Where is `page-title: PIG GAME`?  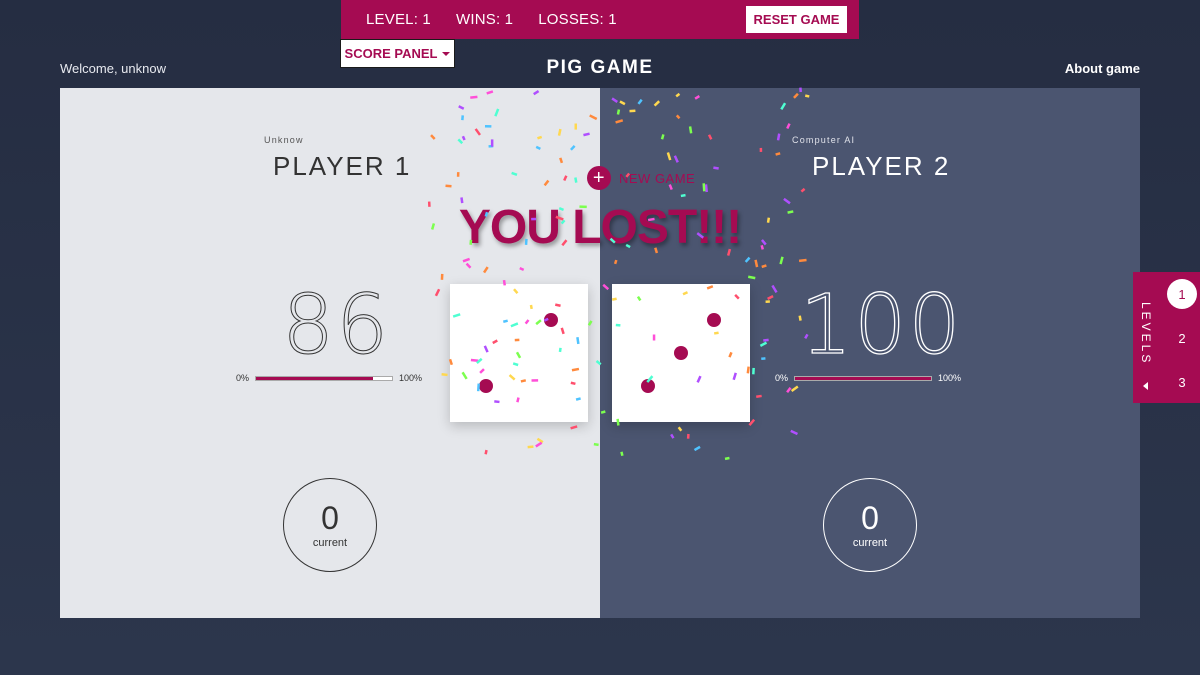 page-title: PIG GAME is located at coordinates (600, 67).